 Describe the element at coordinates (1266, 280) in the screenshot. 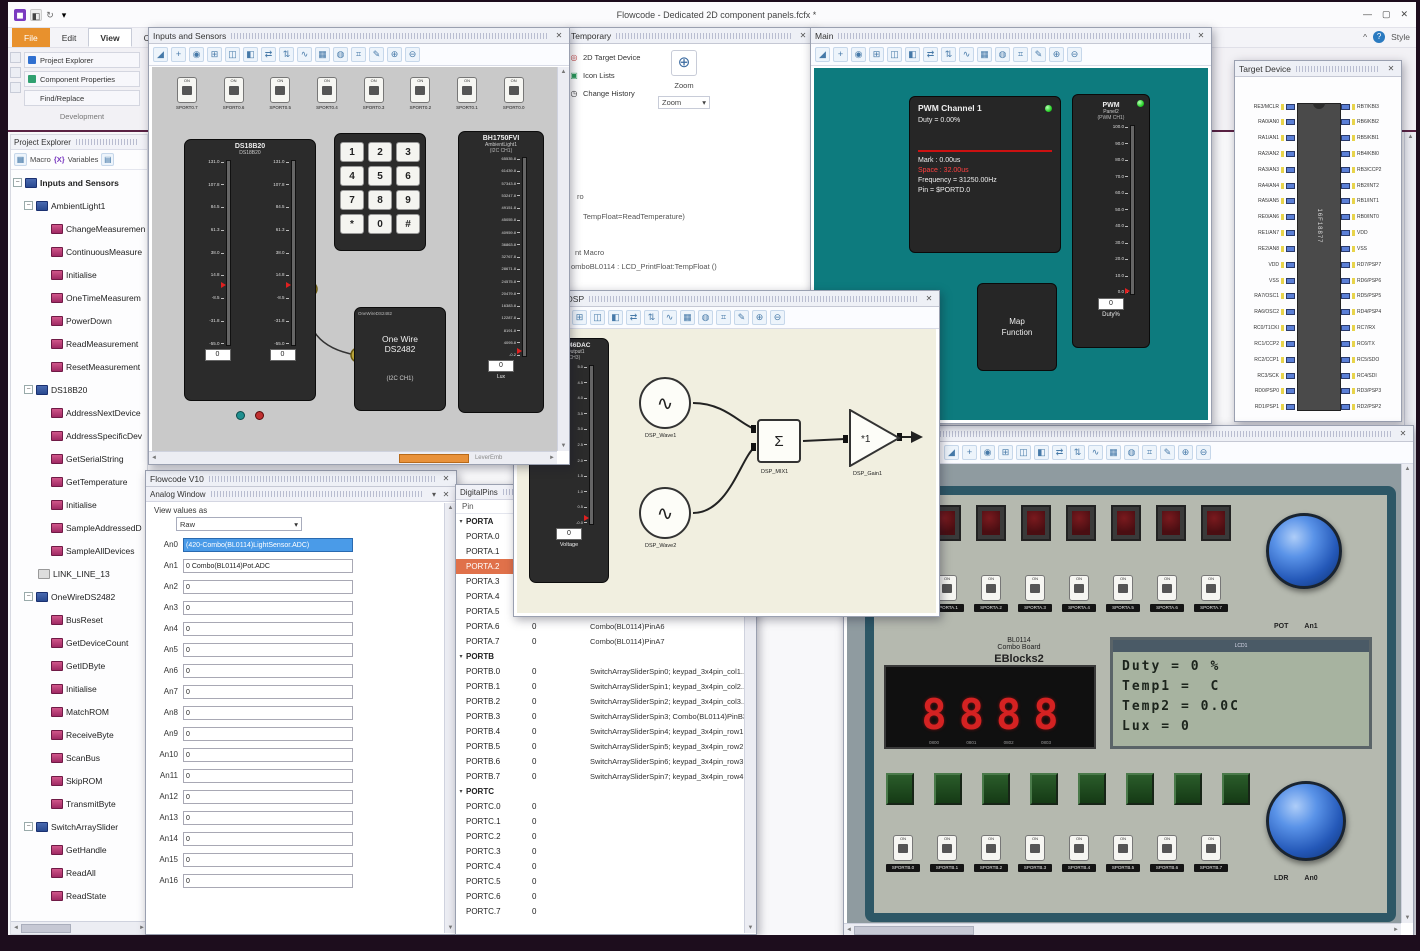

I see `chip-pin: VSS` at that location.